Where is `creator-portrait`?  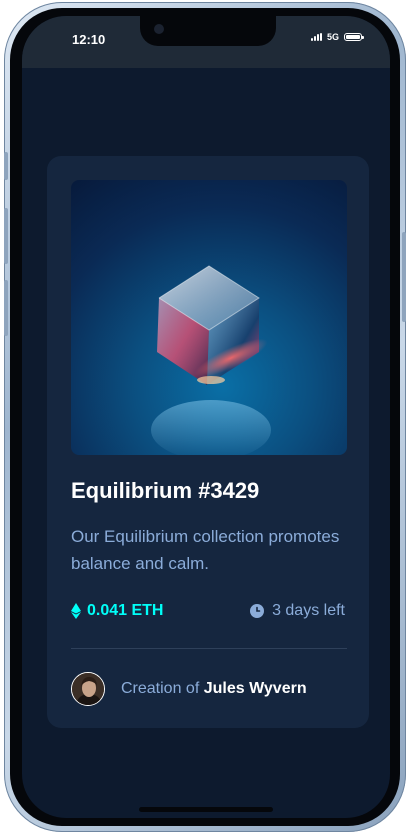
creator-portrait is located at coordinates (88, 689).